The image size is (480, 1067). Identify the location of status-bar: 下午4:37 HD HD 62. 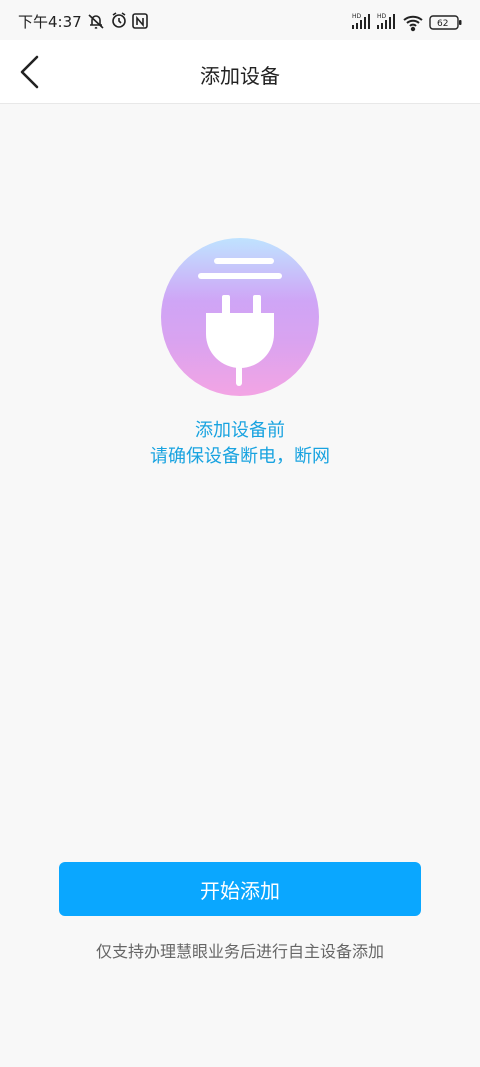
(240, 20).